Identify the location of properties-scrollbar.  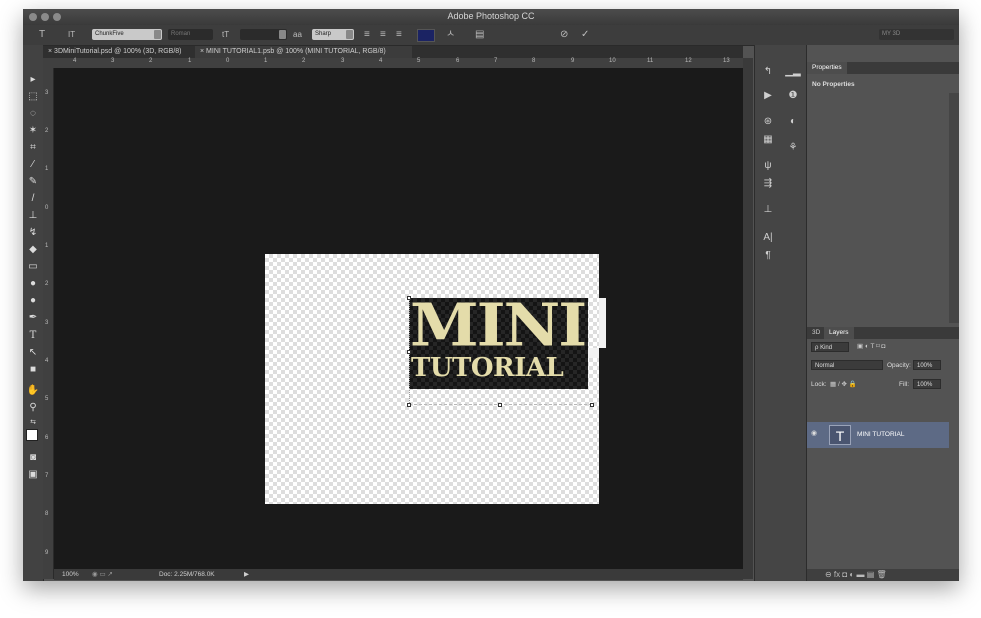
(954, 208).